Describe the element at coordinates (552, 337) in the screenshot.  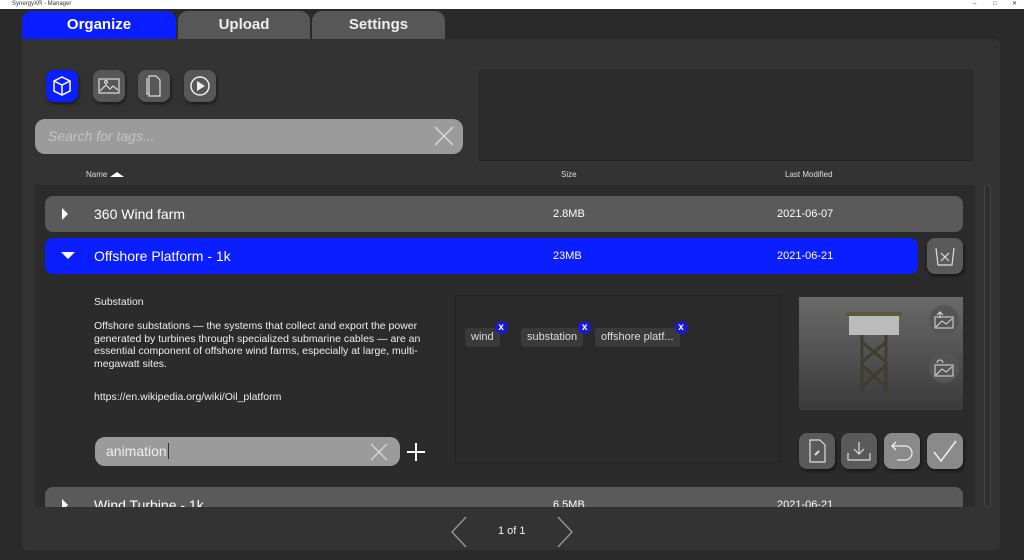
I see `tag-label: substation` at that location.